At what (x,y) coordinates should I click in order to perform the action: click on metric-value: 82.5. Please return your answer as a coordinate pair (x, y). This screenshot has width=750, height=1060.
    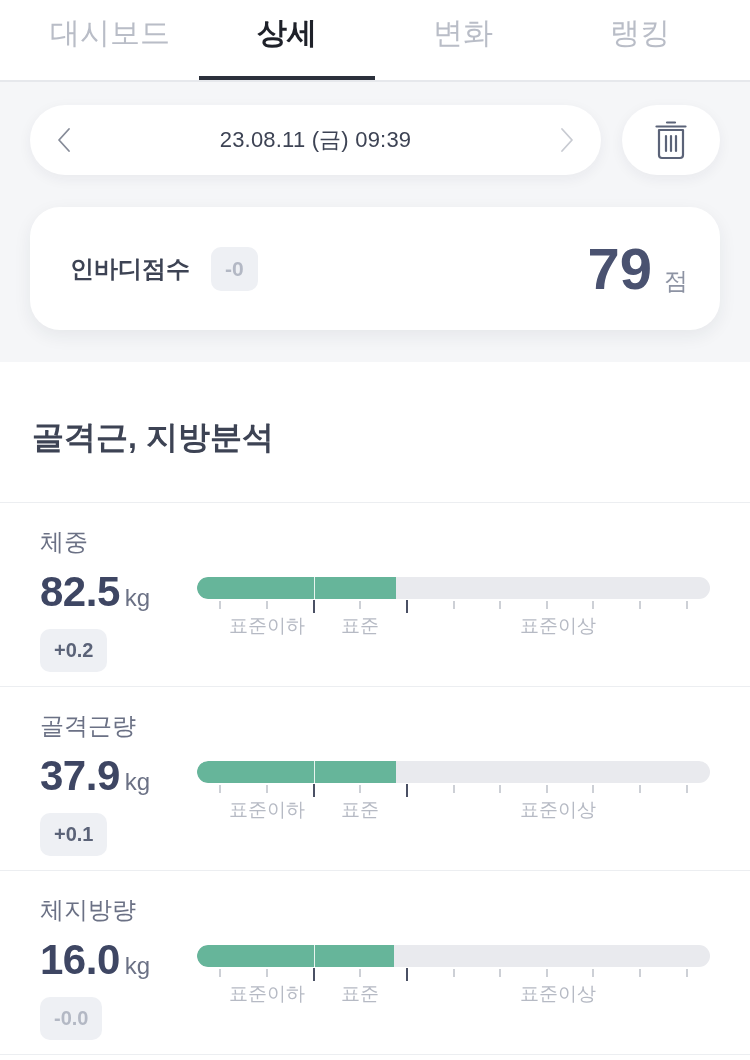
    Looking at the image, I should click on (80, 592).